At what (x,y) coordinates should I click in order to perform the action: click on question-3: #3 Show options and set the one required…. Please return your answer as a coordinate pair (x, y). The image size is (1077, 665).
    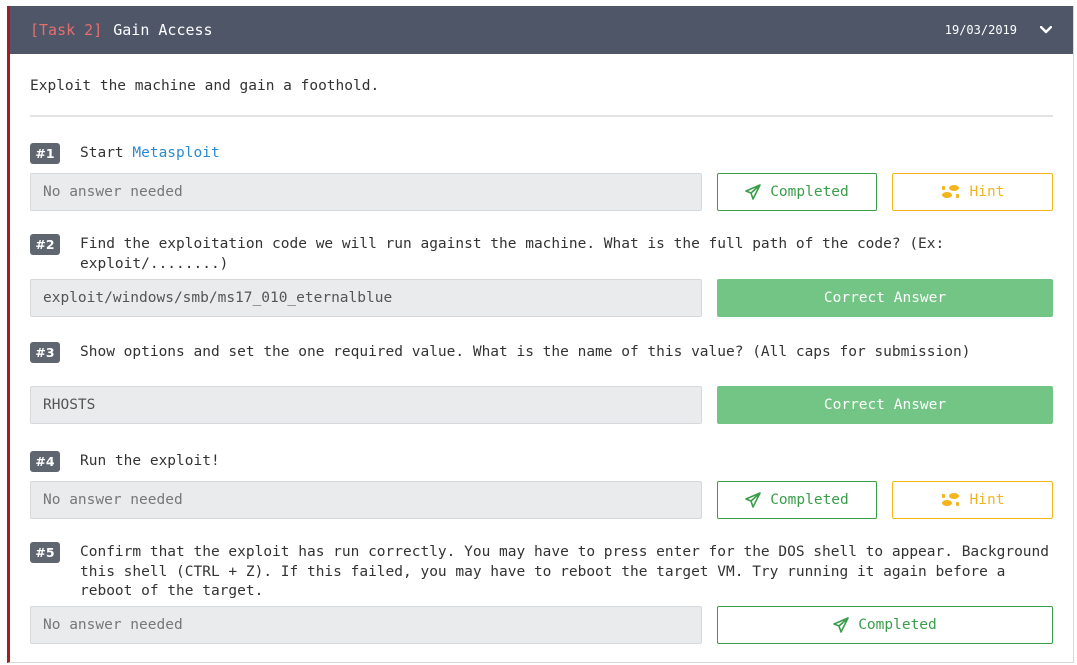
    Looking at the image, I should click on (542, 383).